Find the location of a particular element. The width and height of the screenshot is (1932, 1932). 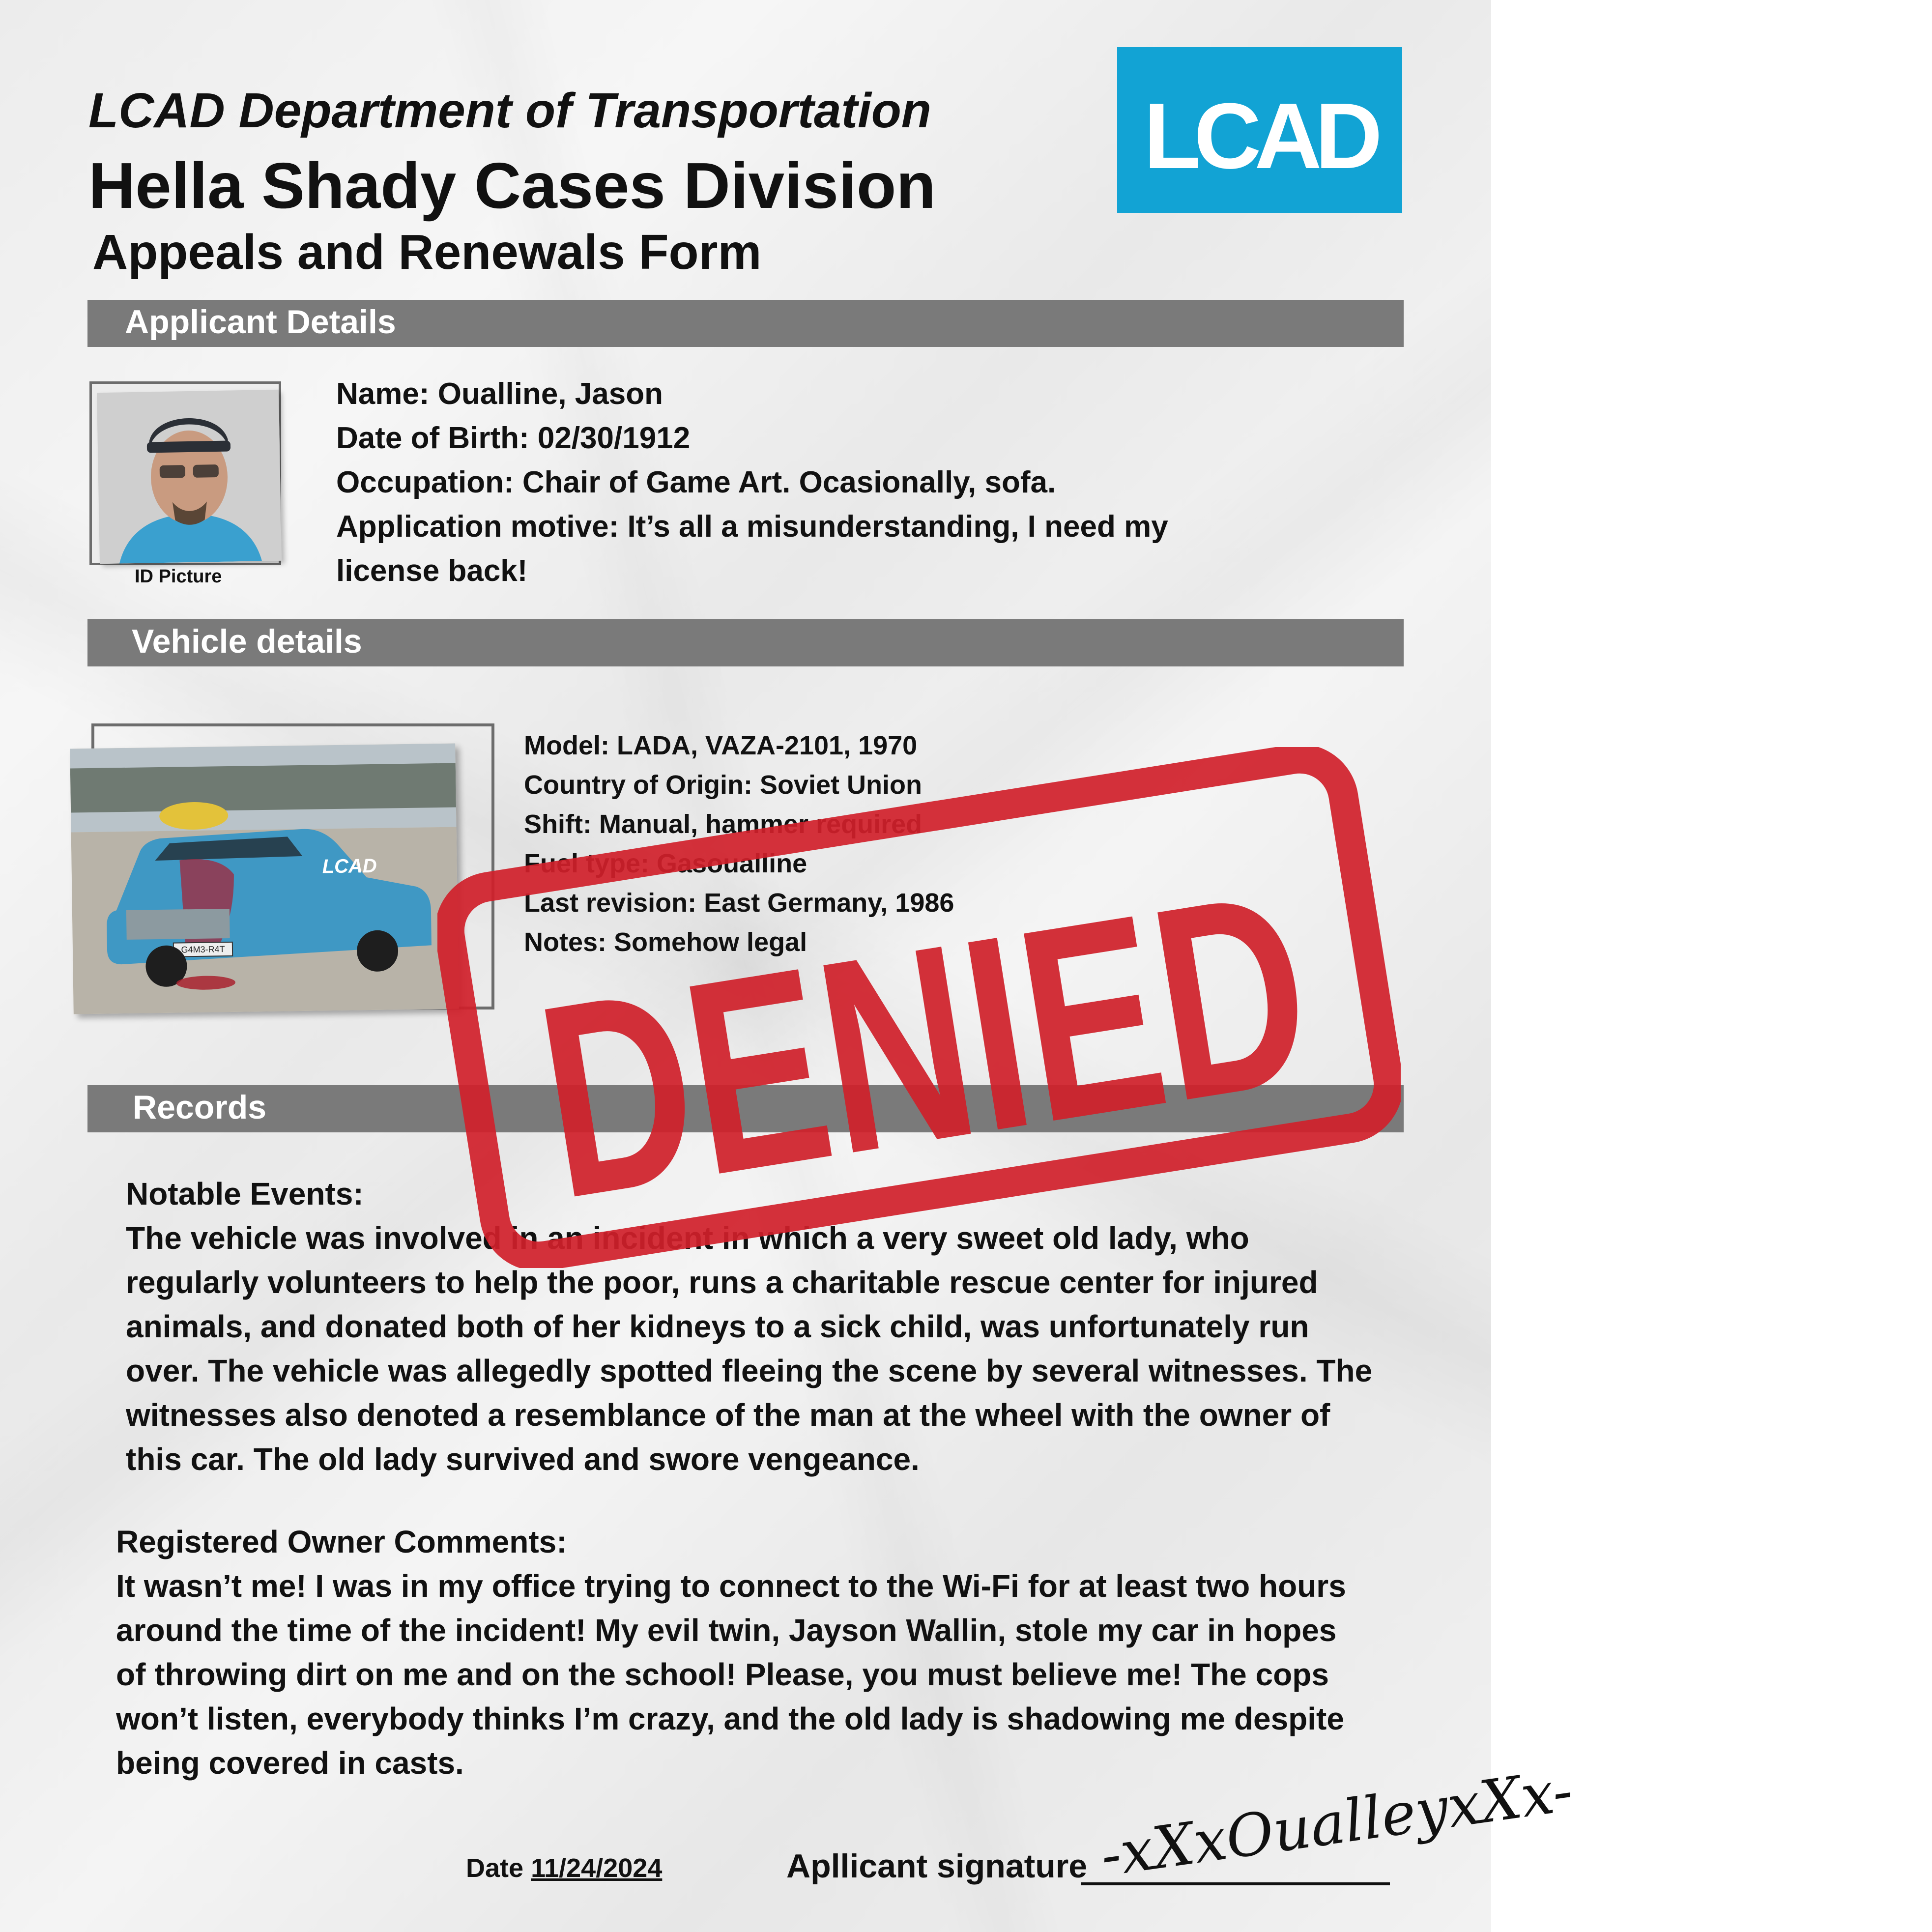

vehicle-notes: Notes: Somehow legal is located at coordinates (665, 942).